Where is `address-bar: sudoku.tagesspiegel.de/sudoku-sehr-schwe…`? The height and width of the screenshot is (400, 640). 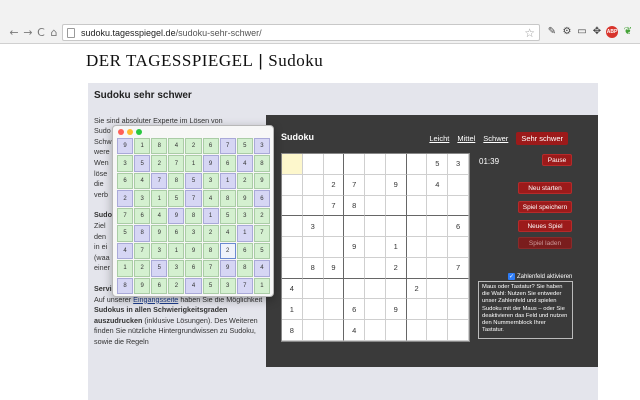
address-bar: sudoku.tagesspiegel.de/sudoku-sehr-schwe… is located at coordinates (301, 32).